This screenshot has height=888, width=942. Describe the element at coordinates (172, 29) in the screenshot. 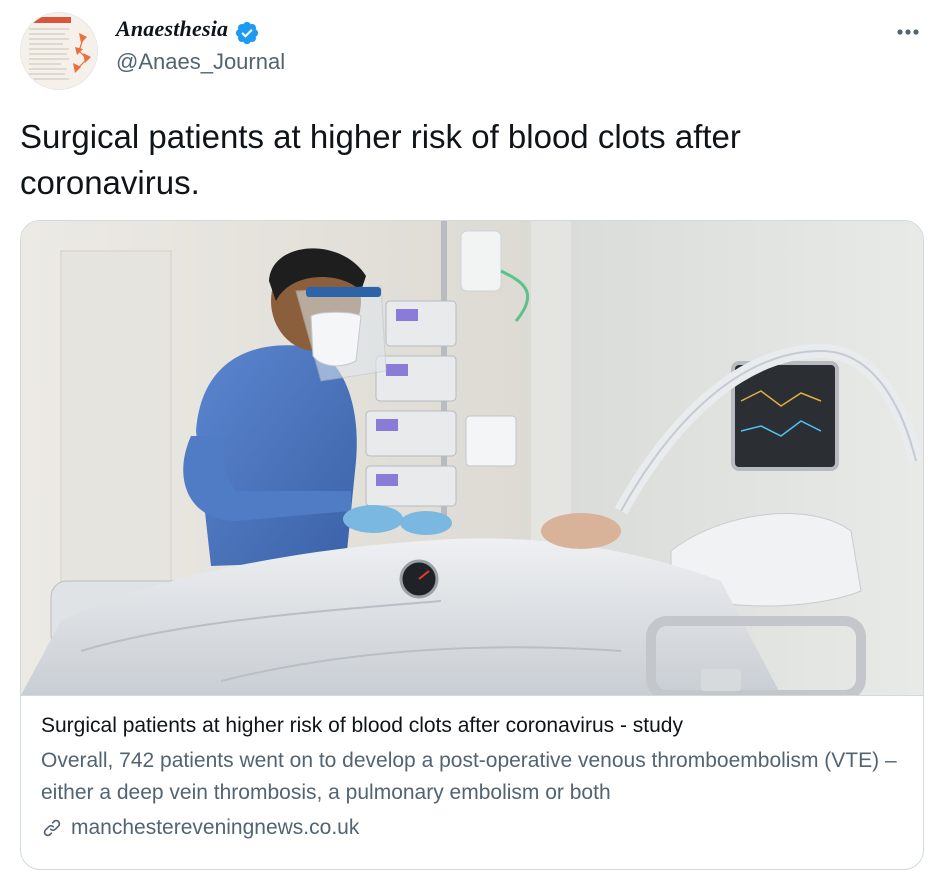

I see `author-name: Anaesthesia` at that location.